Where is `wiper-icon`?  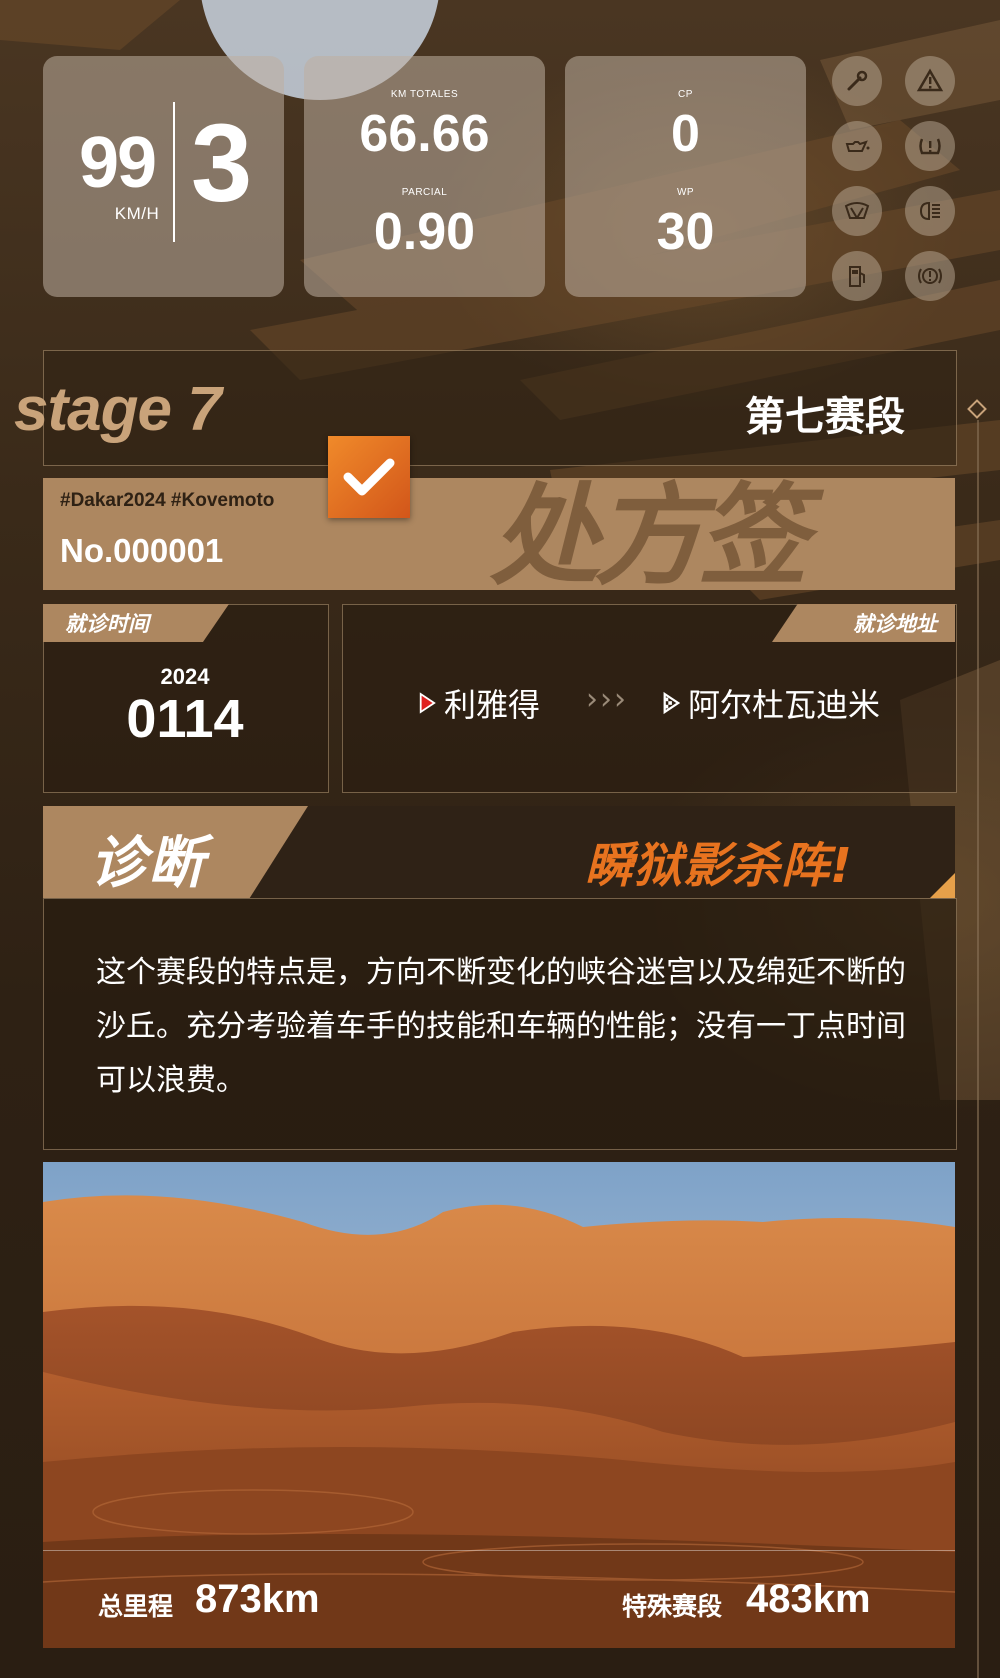 wiper-icon is located at coordinates (857, 211).